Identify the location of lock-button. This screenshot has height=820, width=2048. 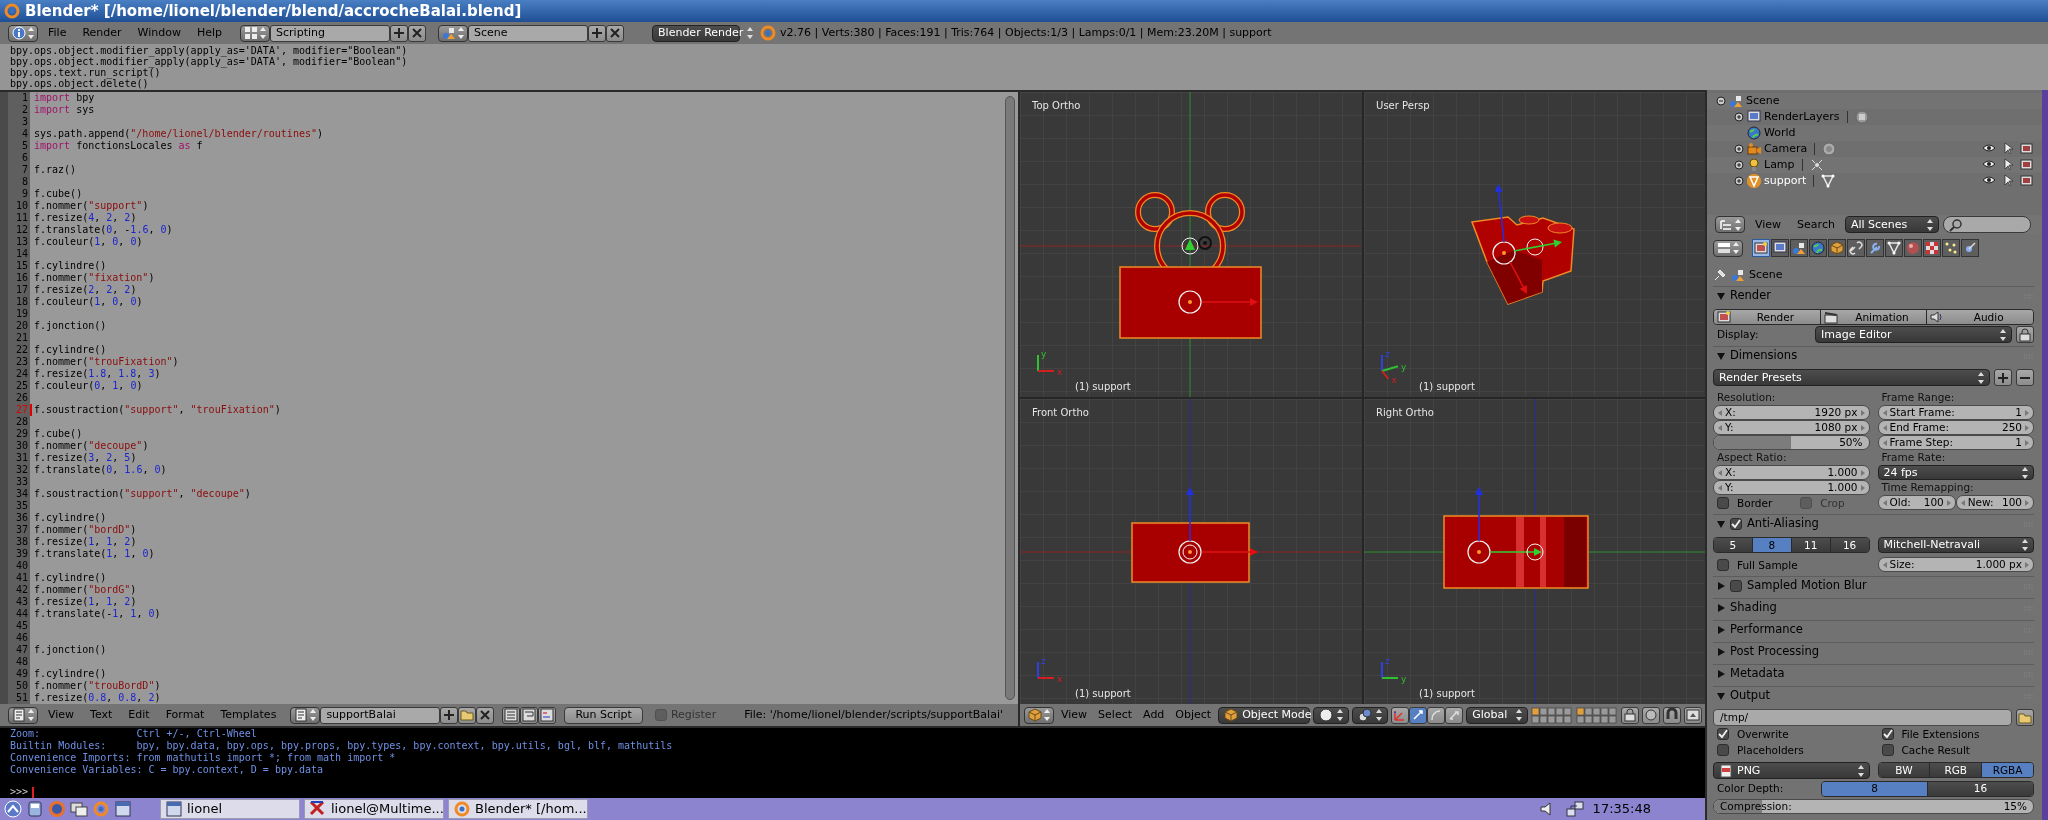
(1630, 715).